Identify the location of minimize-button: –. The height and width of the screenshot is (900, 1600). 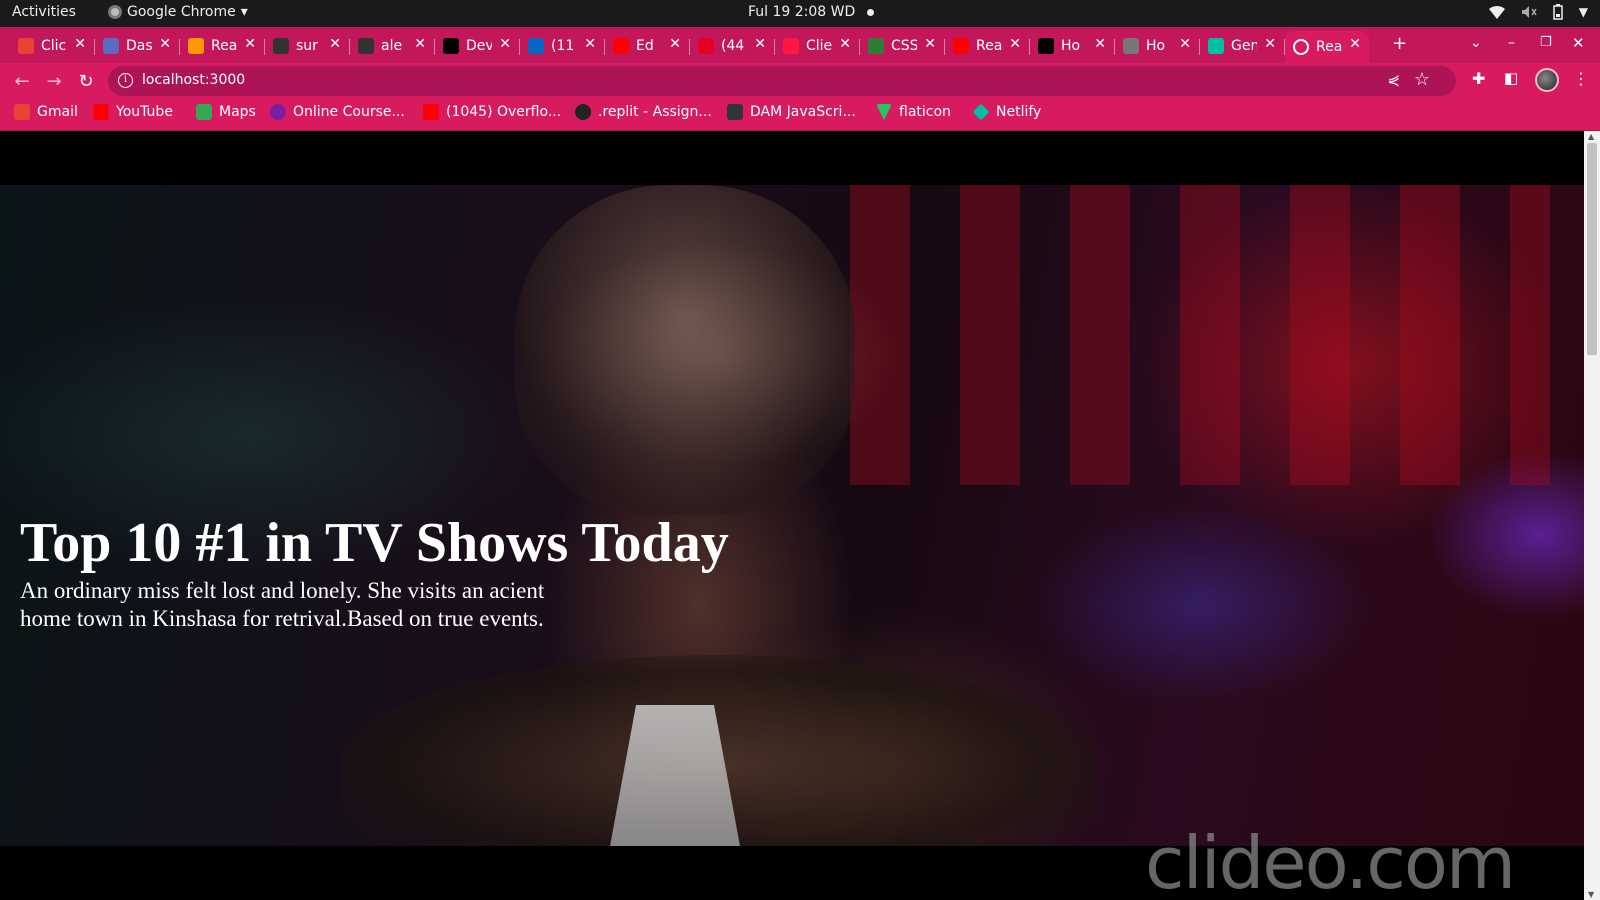
(1511, 43).